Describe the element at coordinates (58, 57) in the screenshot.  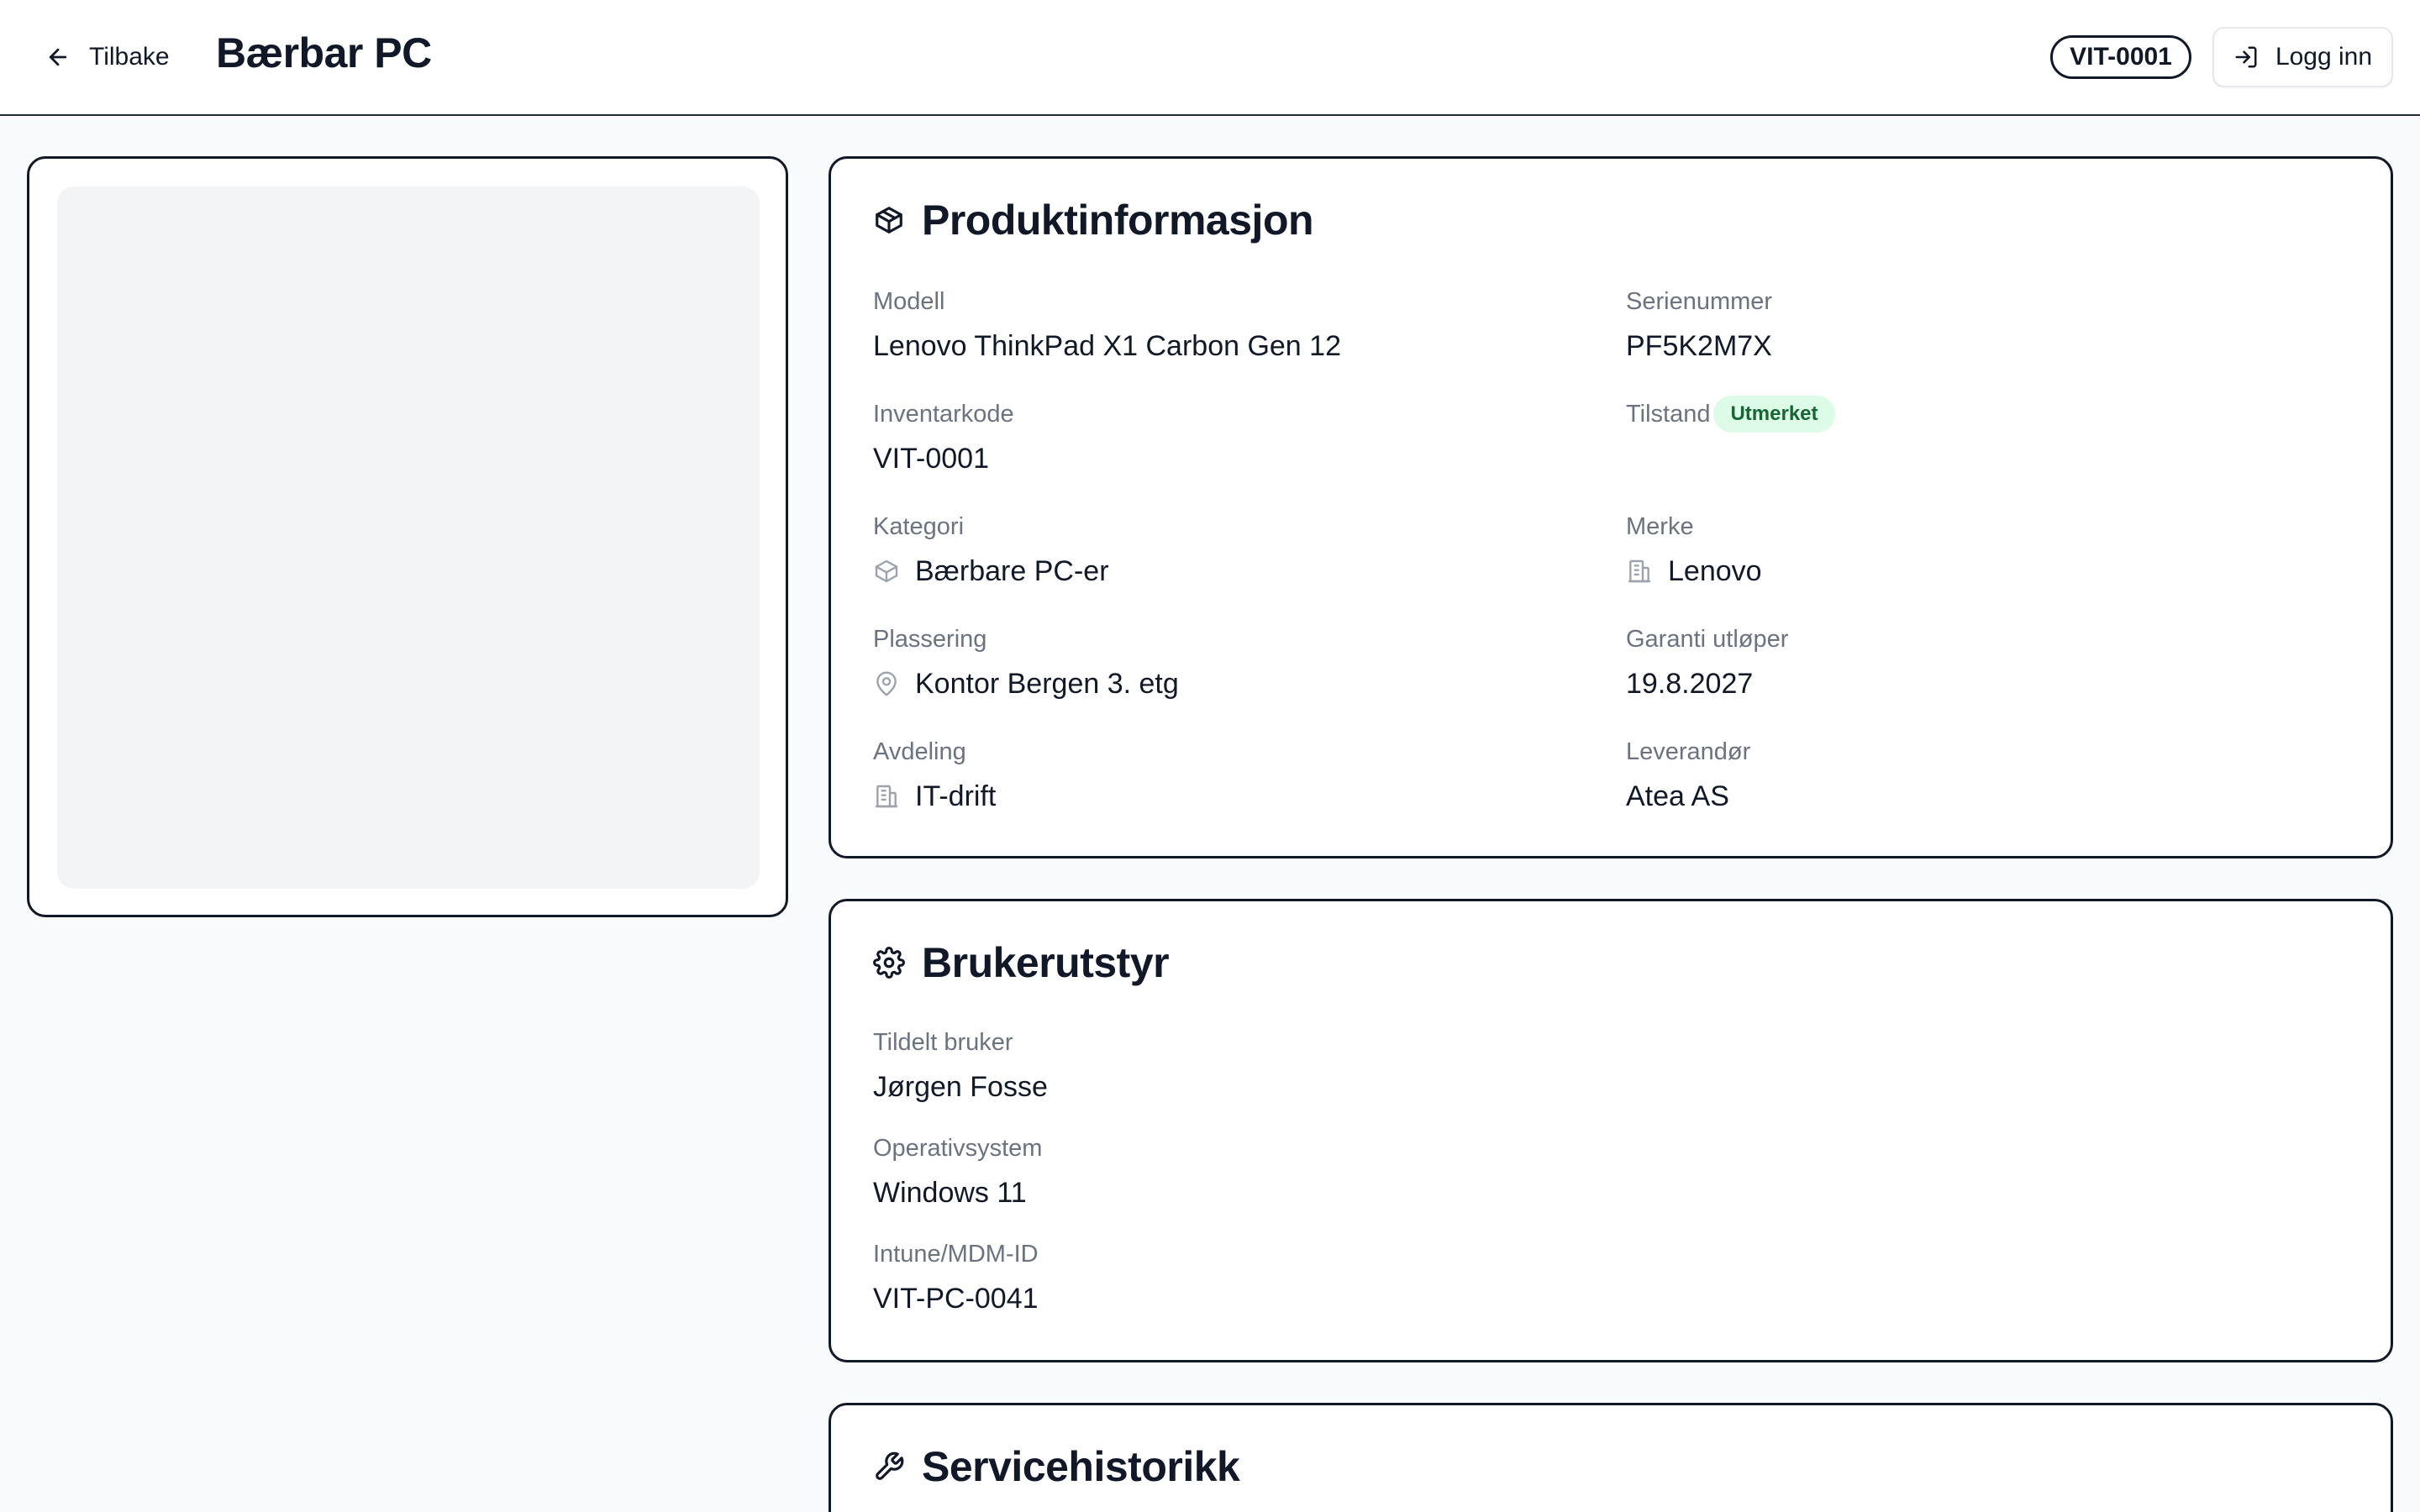
I see `arrow-left-icon` at that location.